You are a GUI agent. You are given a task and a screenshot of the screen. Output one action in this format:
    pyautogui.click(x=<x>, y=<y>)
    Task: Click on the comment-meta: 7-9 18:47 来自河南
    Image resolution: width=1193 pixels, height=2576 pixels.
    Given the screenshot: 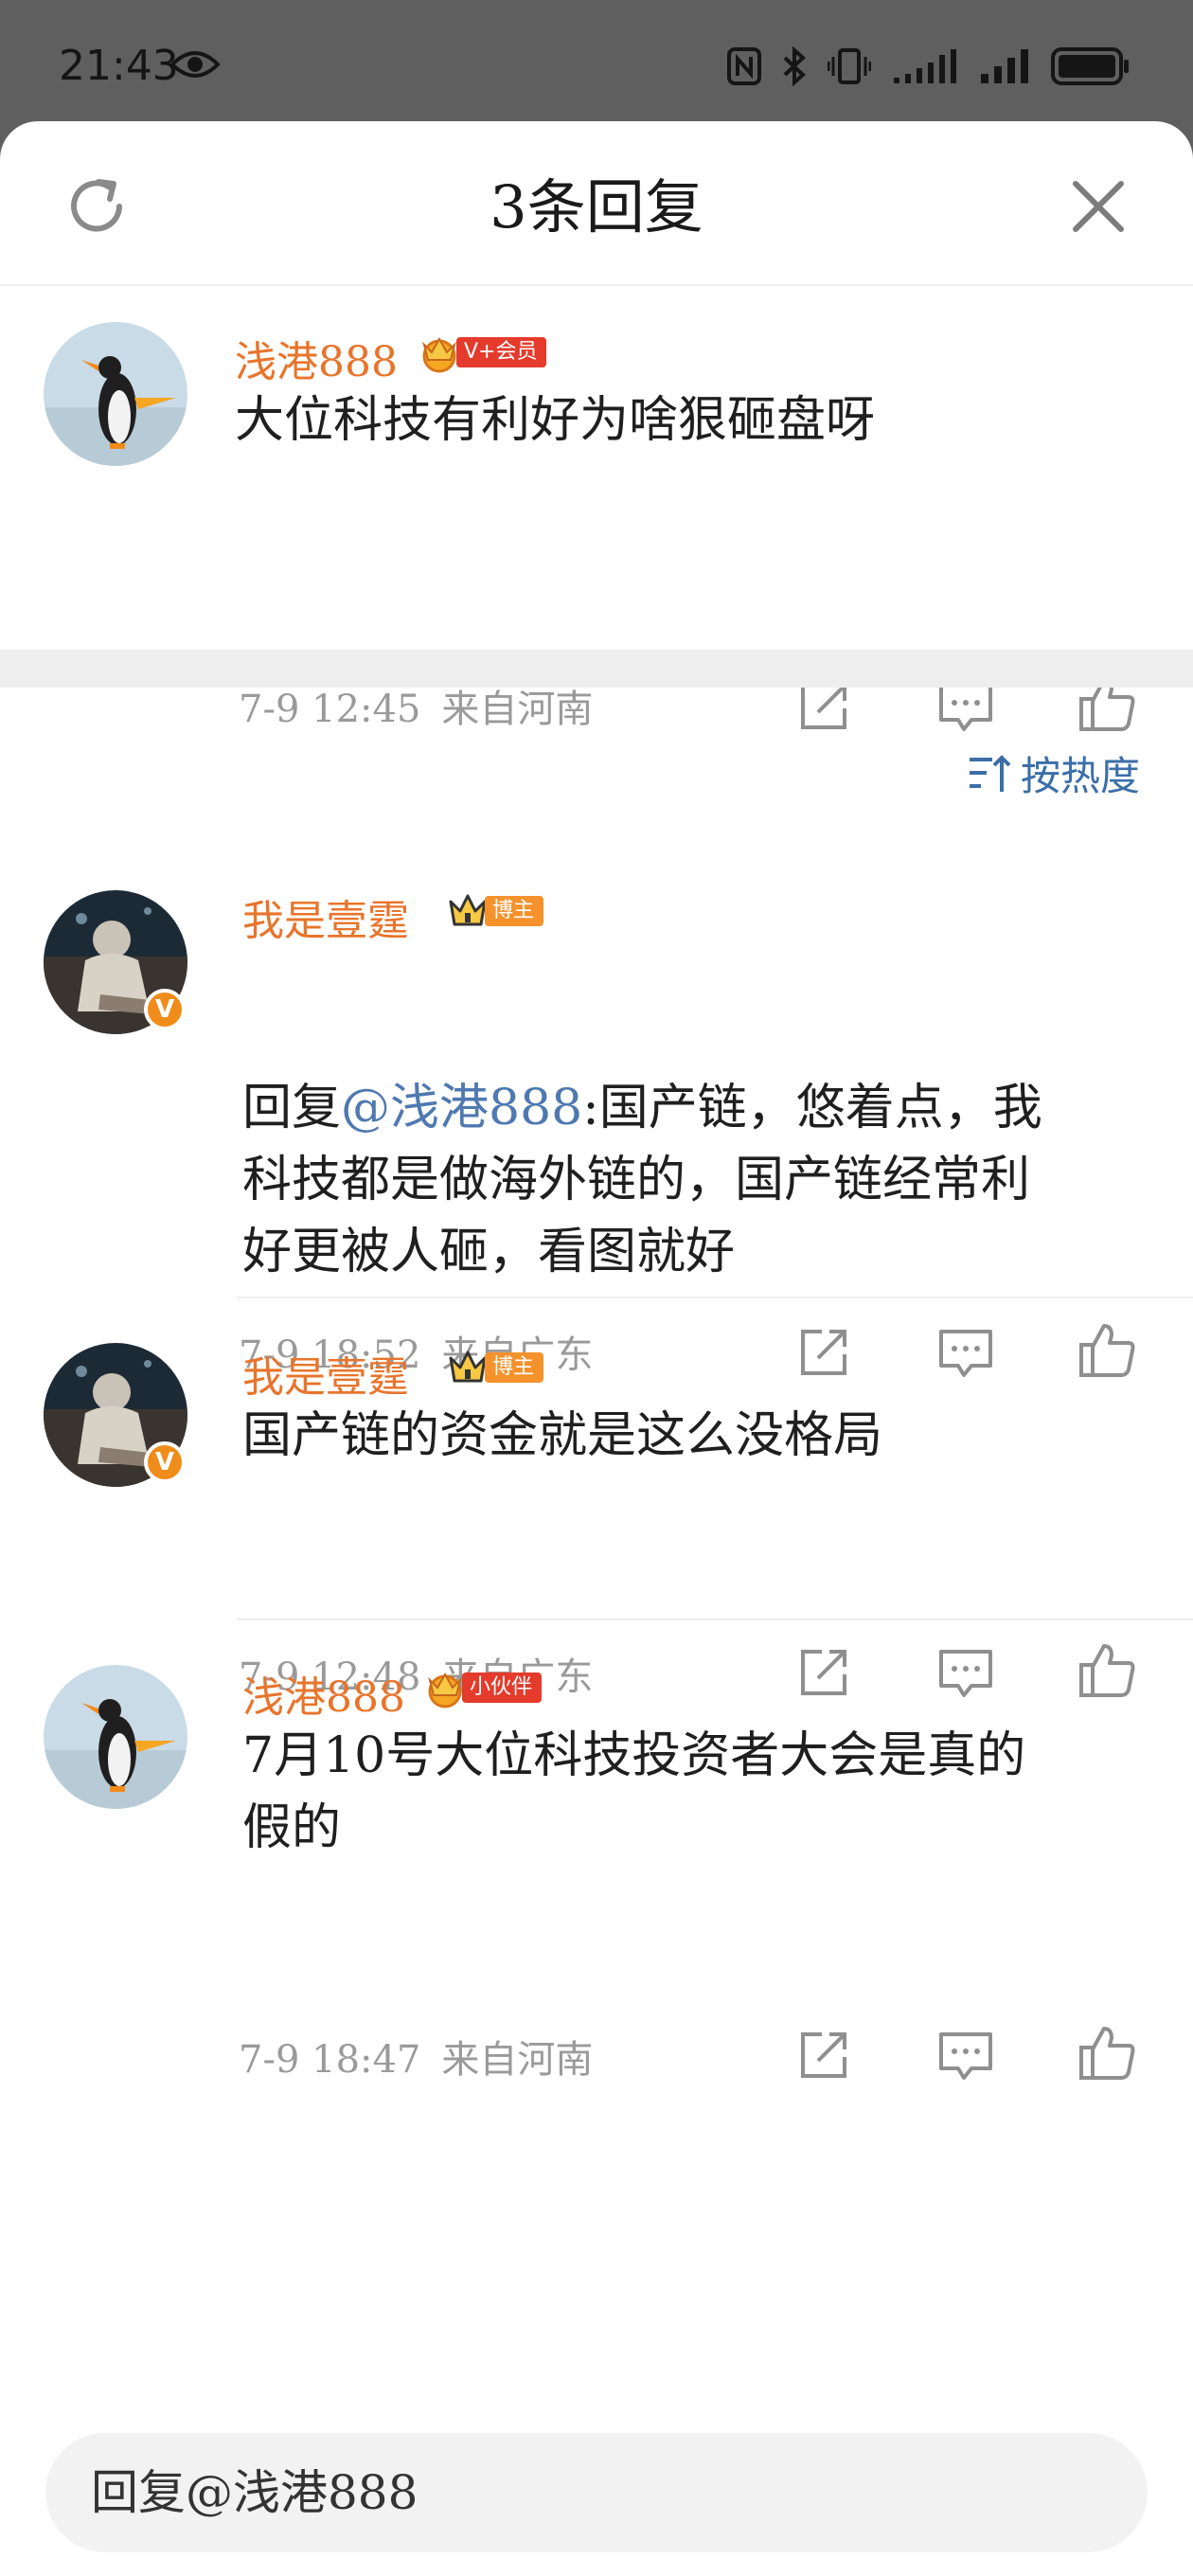 What is the action you would take?
    pyautogui.click(x=416, y=2056)
    